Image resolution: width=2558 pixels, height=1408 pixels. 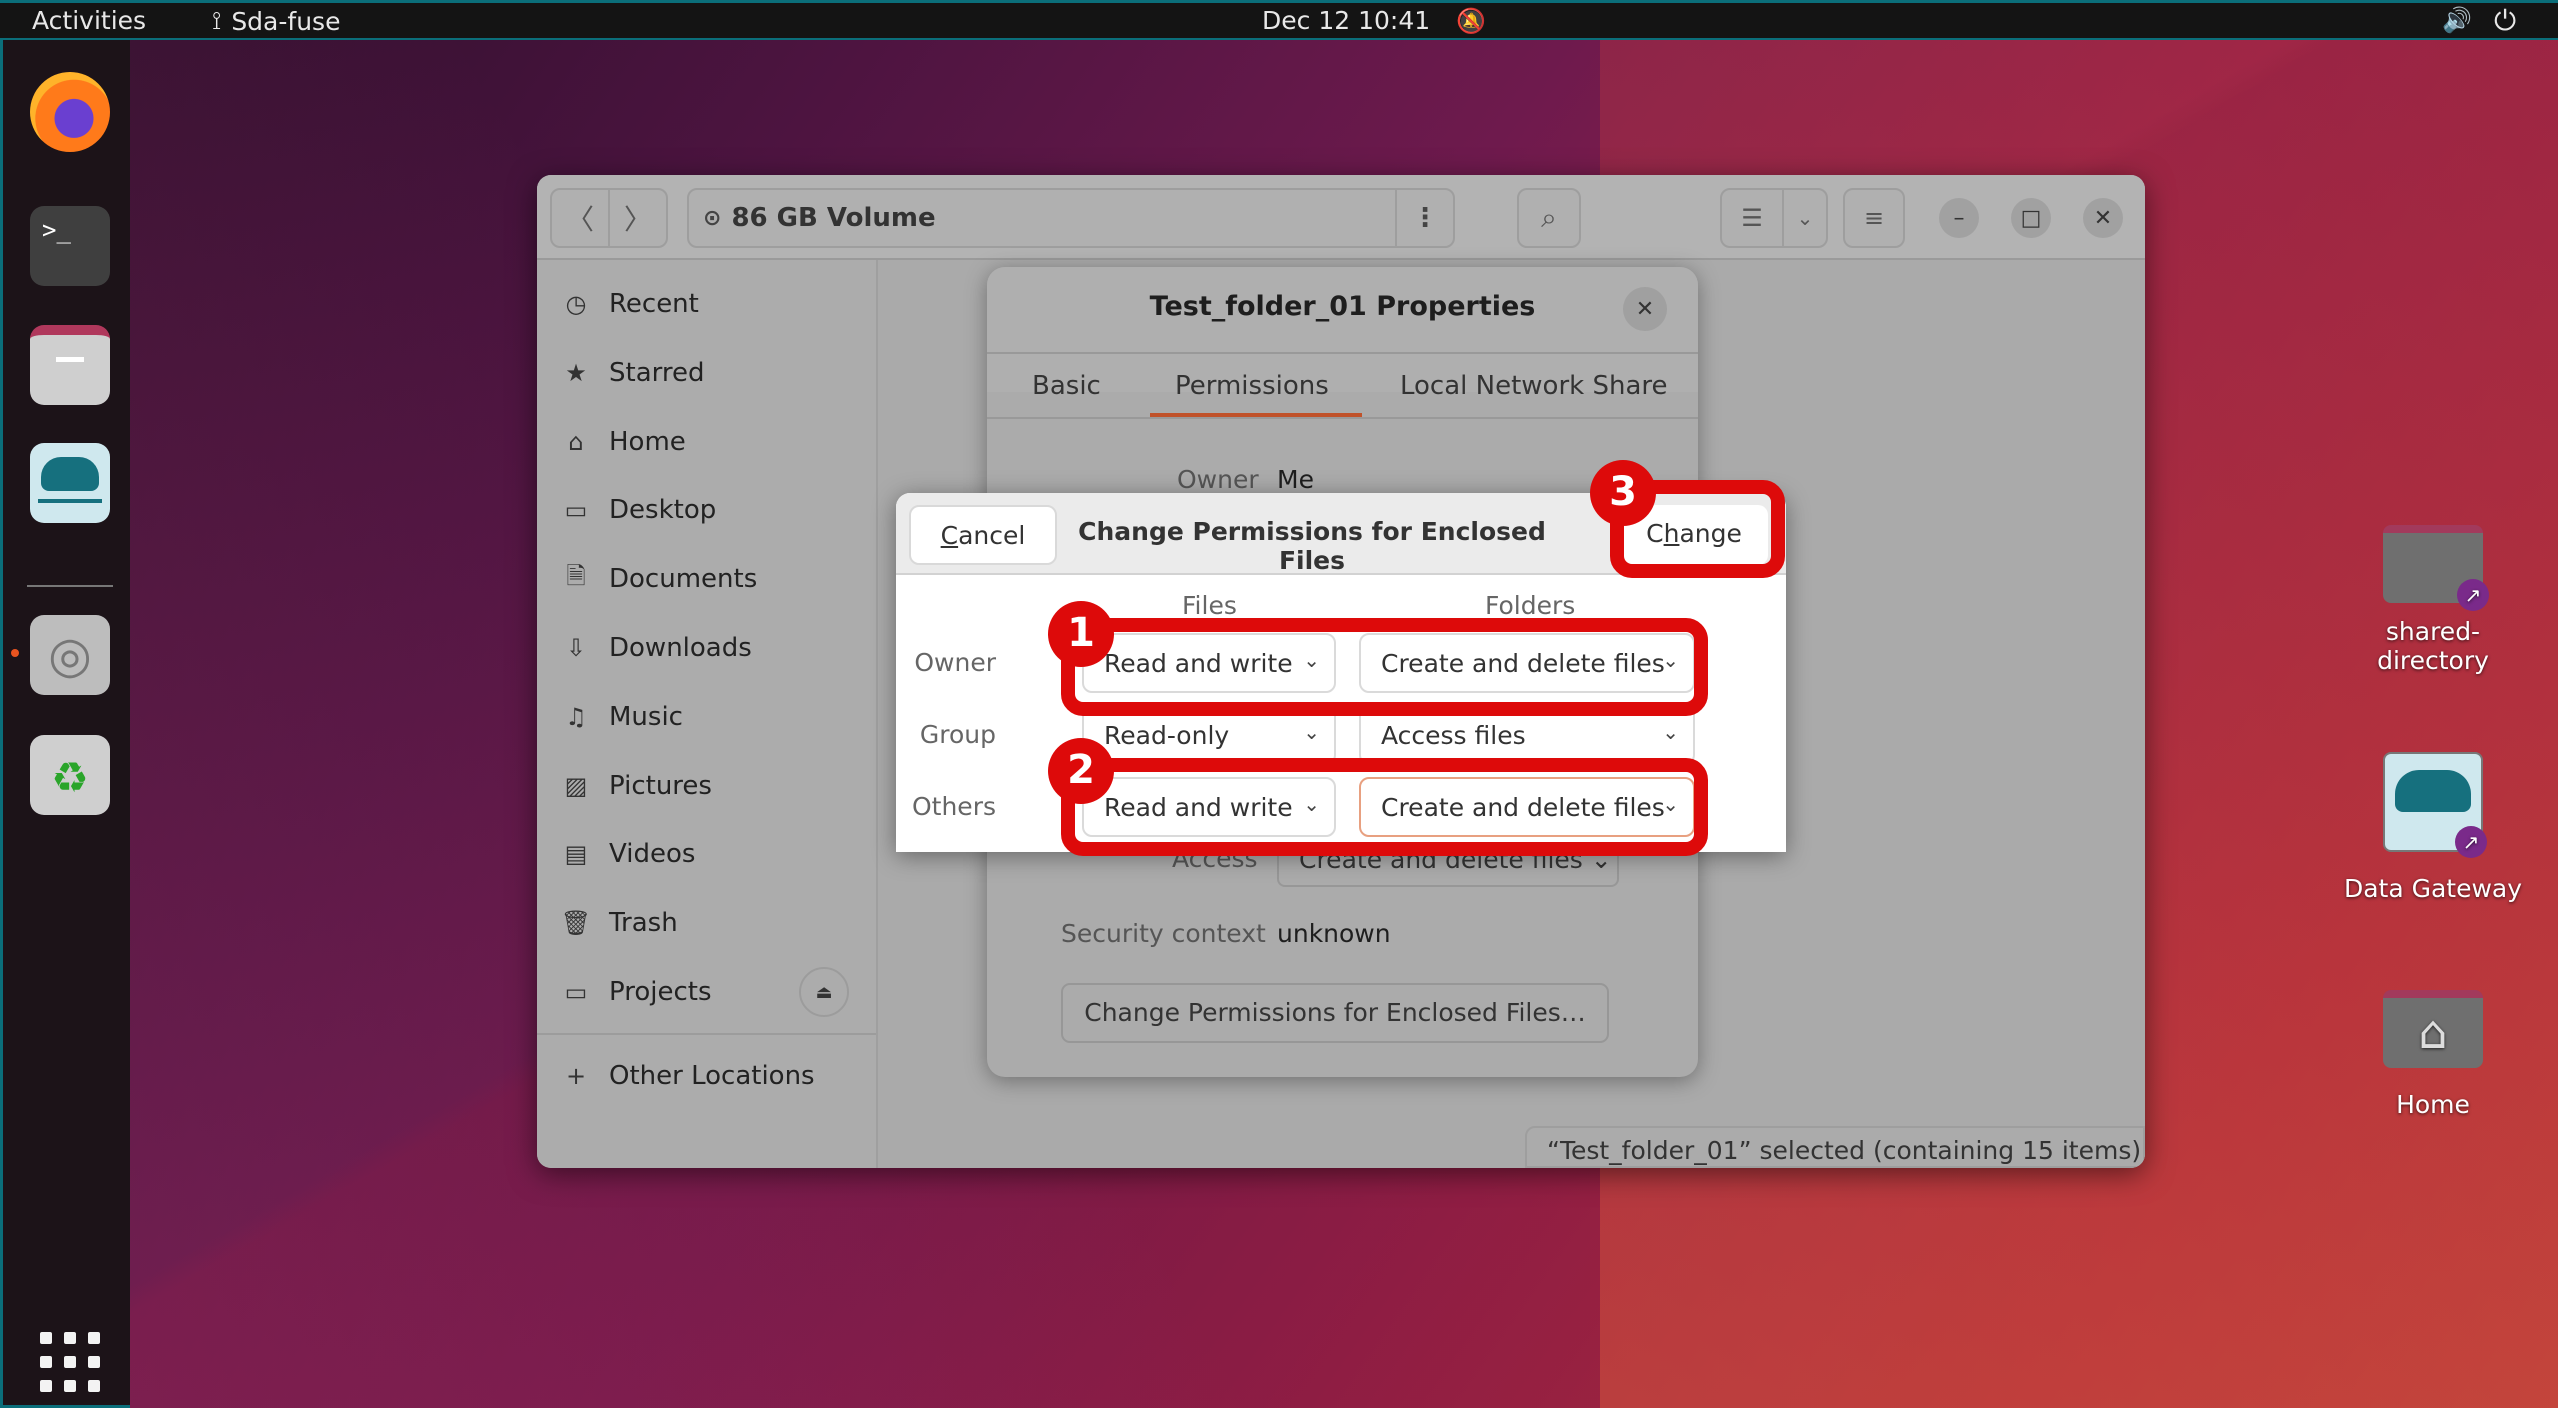 What do you see at coordinates (1384, 667) in the screenshot?
I see `annotation-box-owner-row` at bounding box center [1384, 667].